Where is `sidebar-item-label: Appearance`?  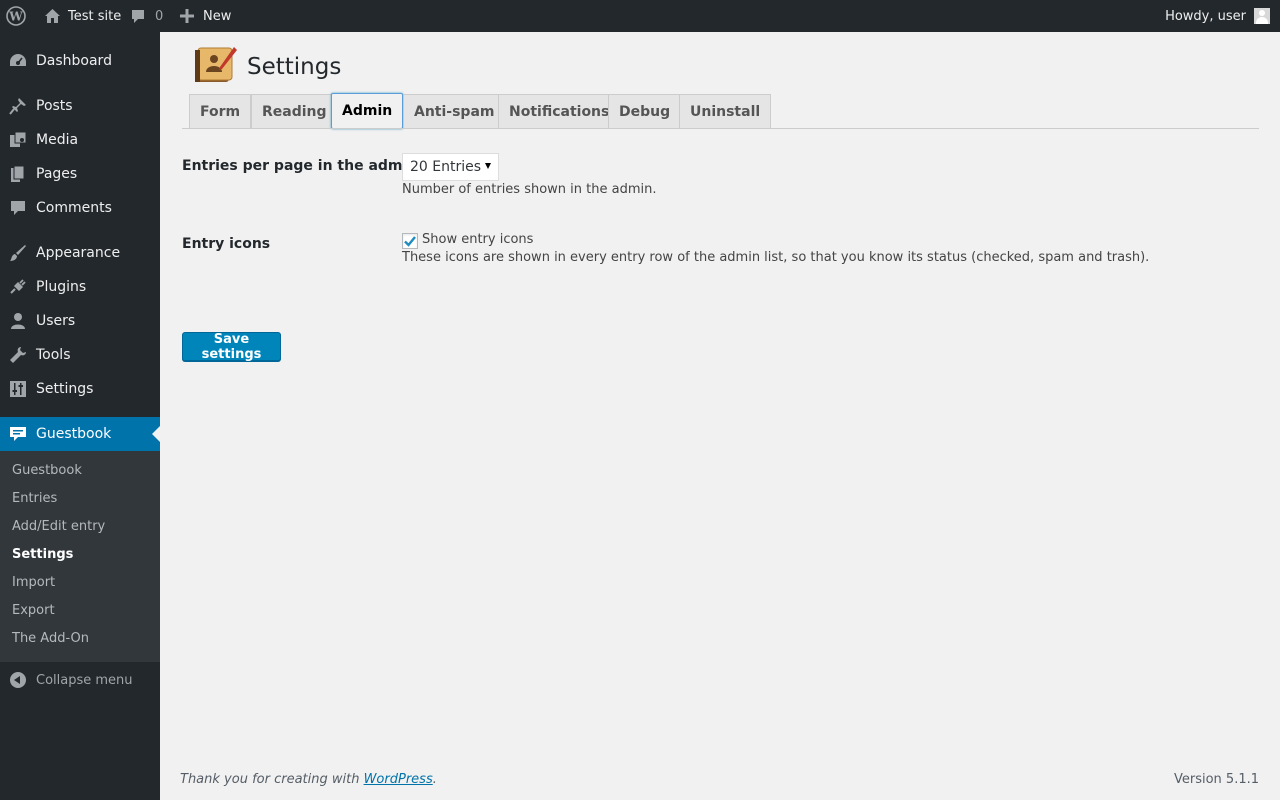 sidebar-item-label: Appearance is located at coordinates (78, 253).